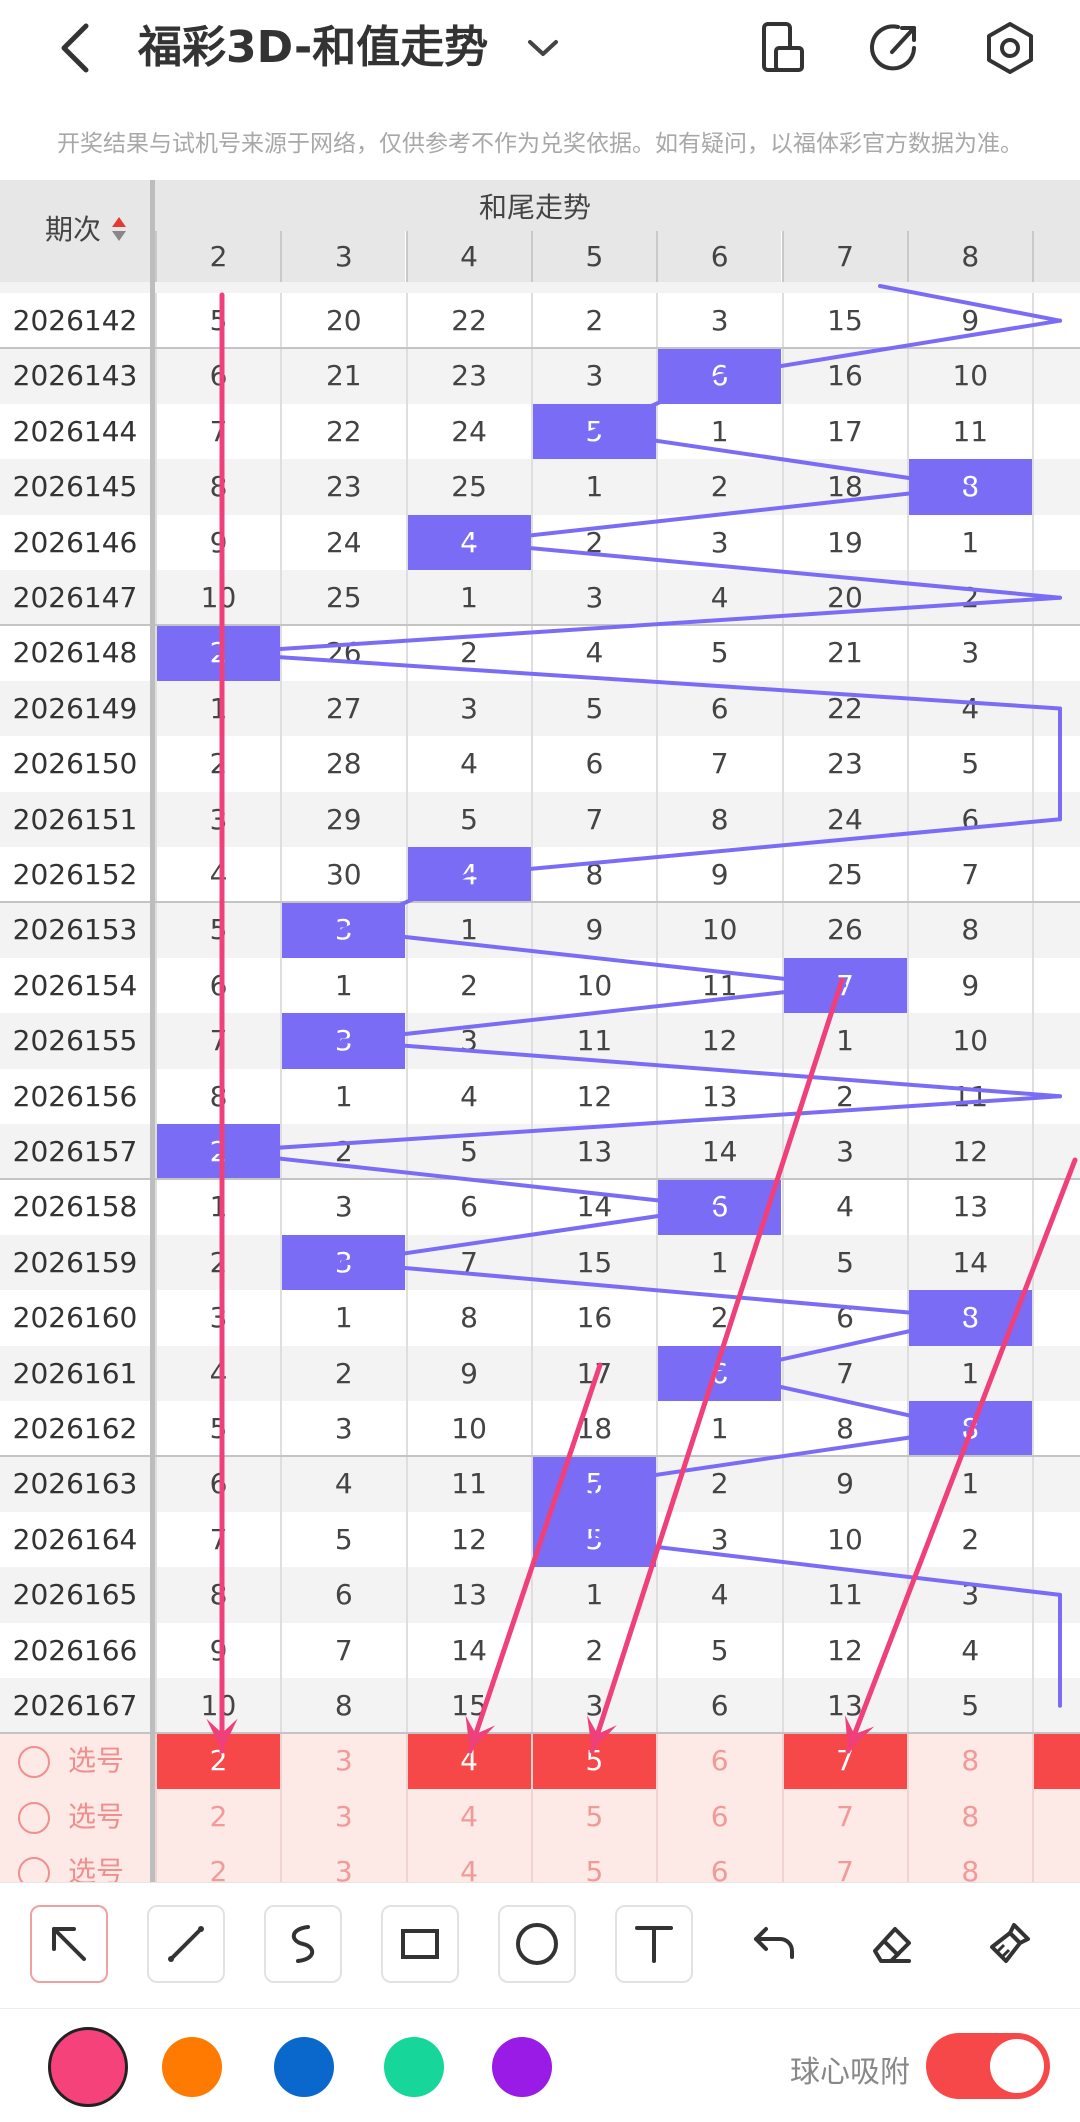  What do you see at coordinates (186, 1944) in the screenshot?
I see `line-tool` at bounding box center [186, 1944].